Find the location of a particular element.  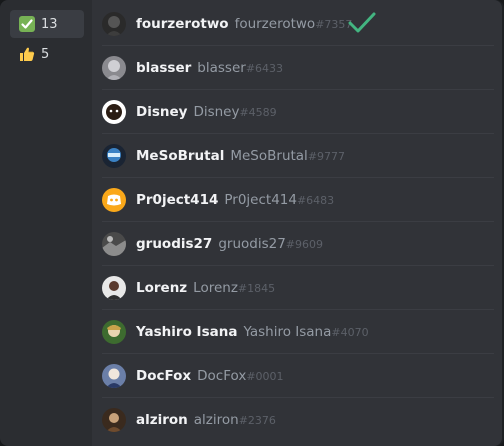

reaction-tab-thumbs-up: 5 is located at coordinates (47, 54).